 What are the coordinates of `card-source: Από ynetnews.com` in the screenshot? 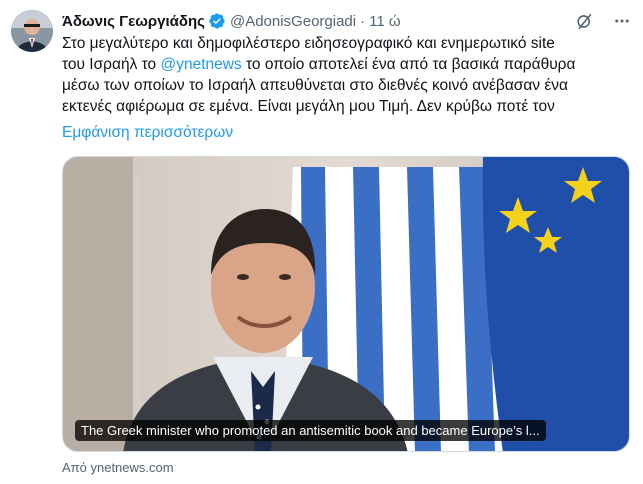 It's located at (118, 467).